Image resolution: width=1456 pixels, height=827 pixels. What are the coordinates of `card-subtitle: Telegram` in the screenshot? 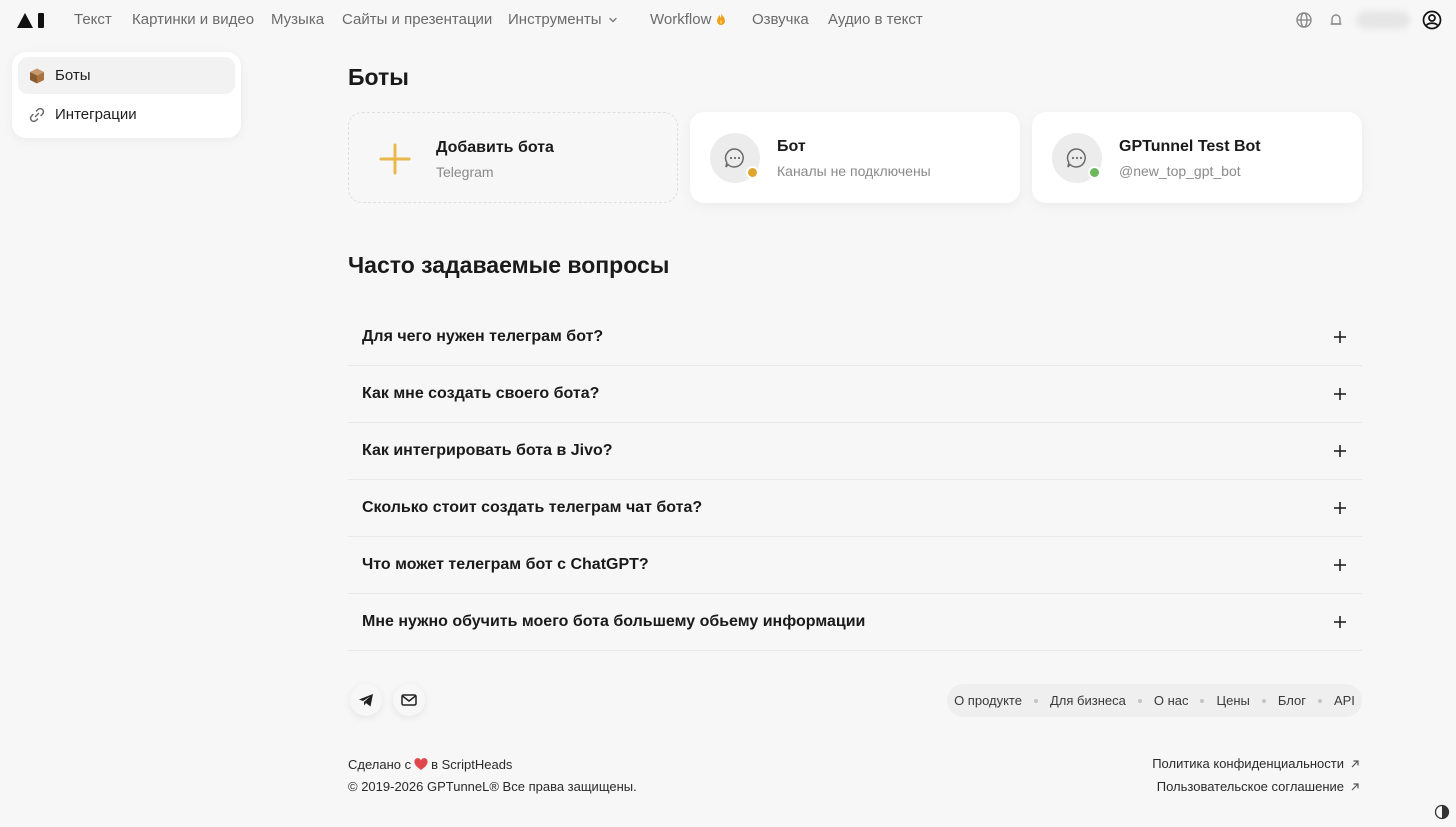 It's located at (465, 172).